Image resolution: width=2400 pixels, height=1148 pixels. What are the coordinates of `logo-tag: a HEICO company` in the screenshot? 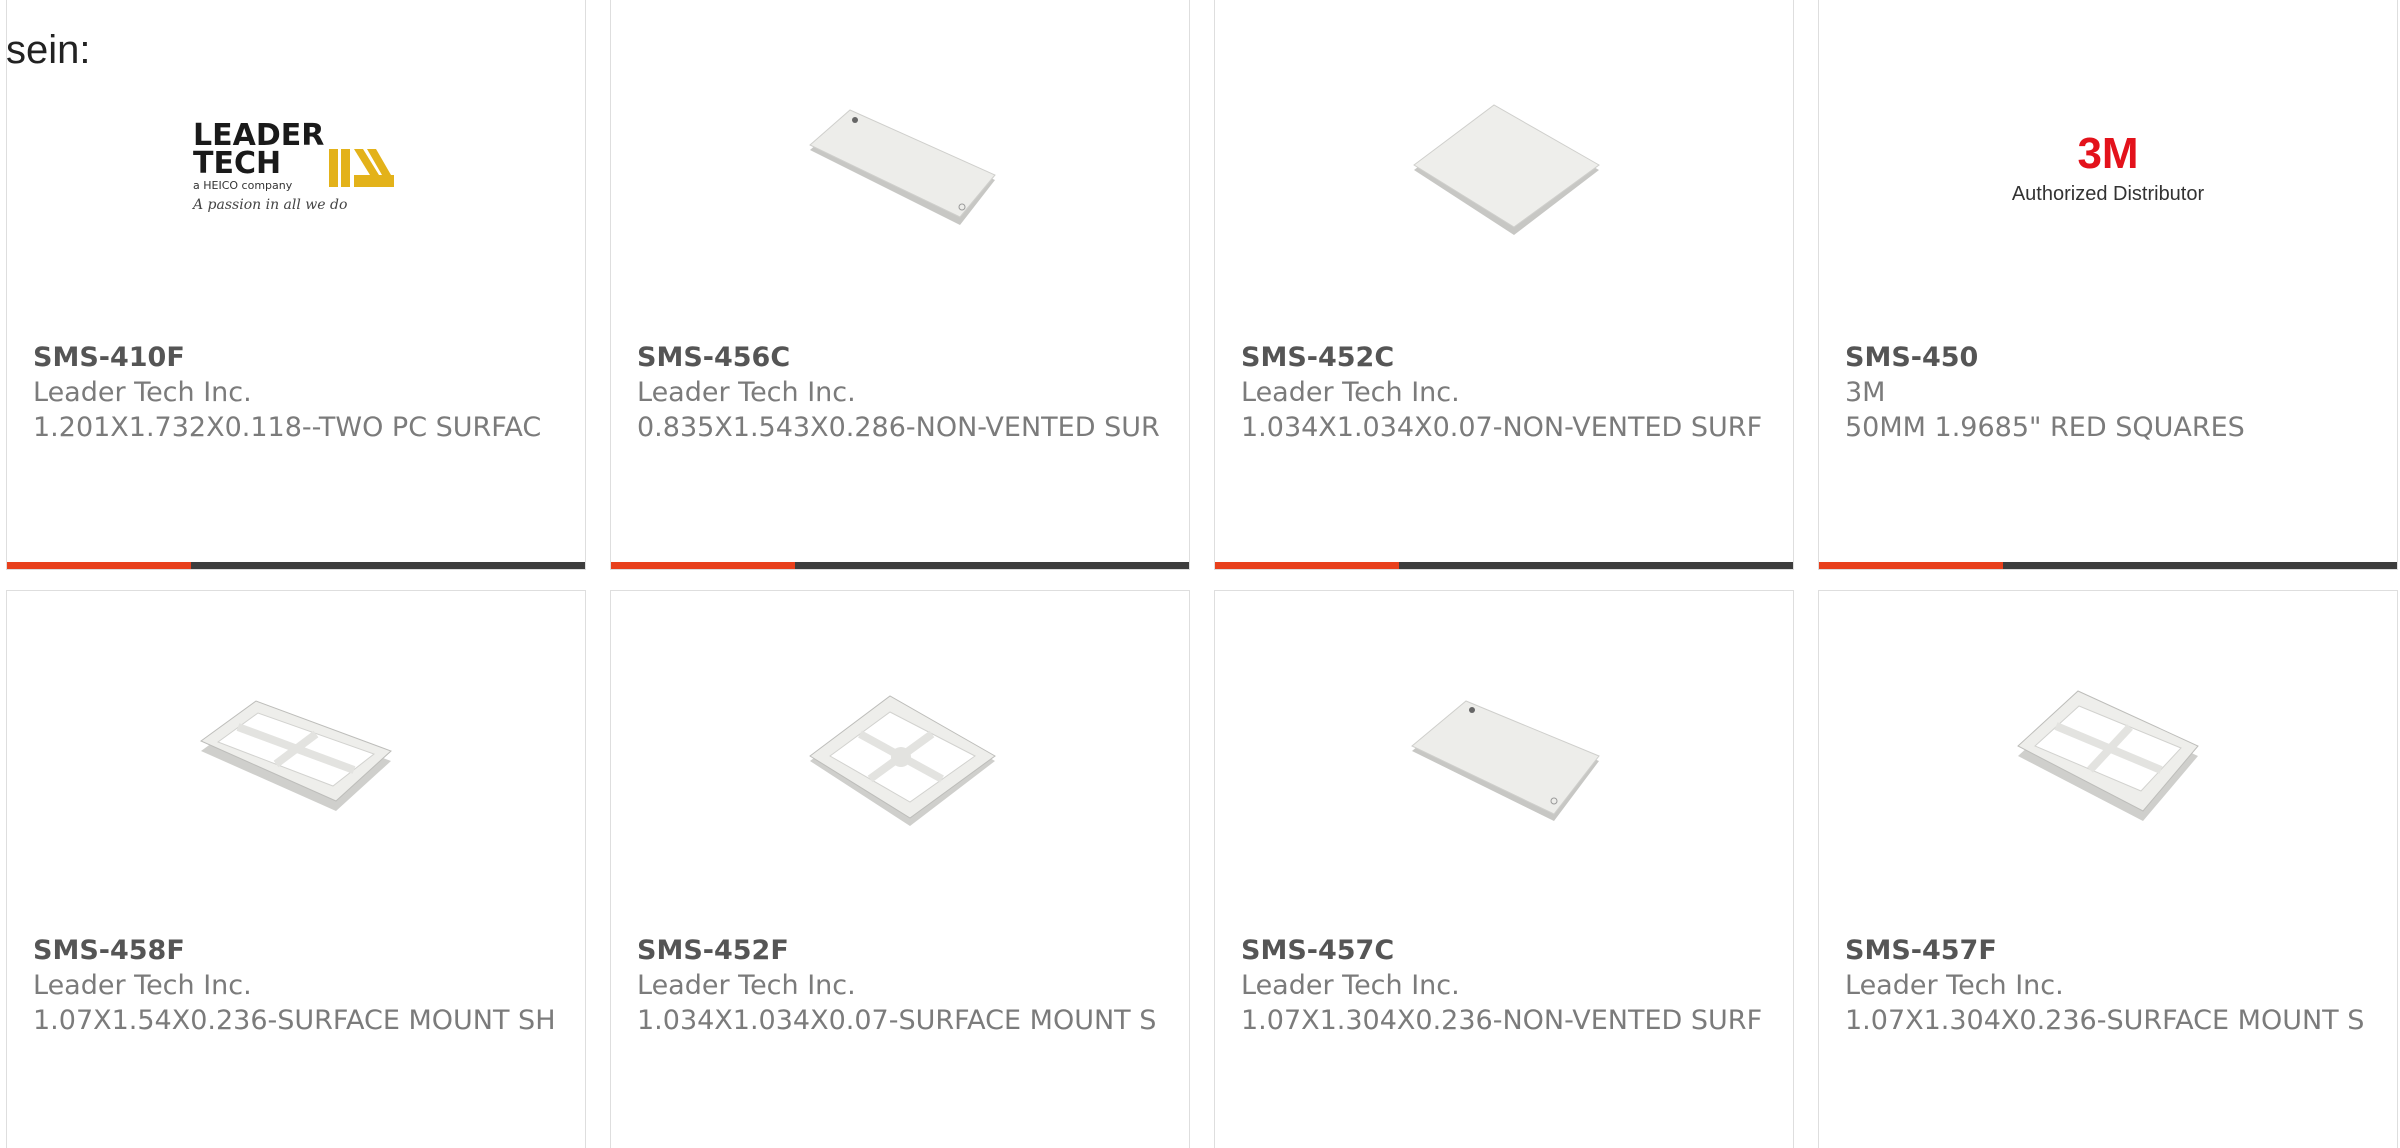 It's located at (243, 185).